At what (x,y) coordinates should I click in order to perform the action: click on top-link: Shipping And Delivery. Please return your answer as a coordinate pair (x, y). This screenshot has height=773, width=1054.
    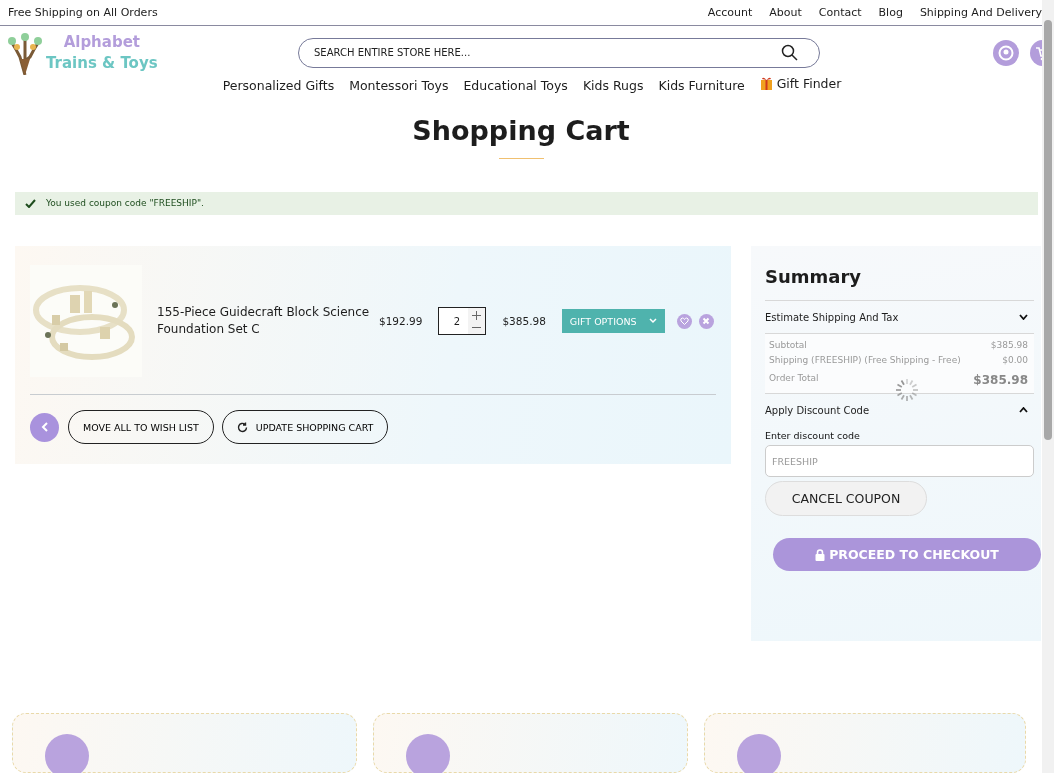
    Looking at the image, I should click on (980, 12).